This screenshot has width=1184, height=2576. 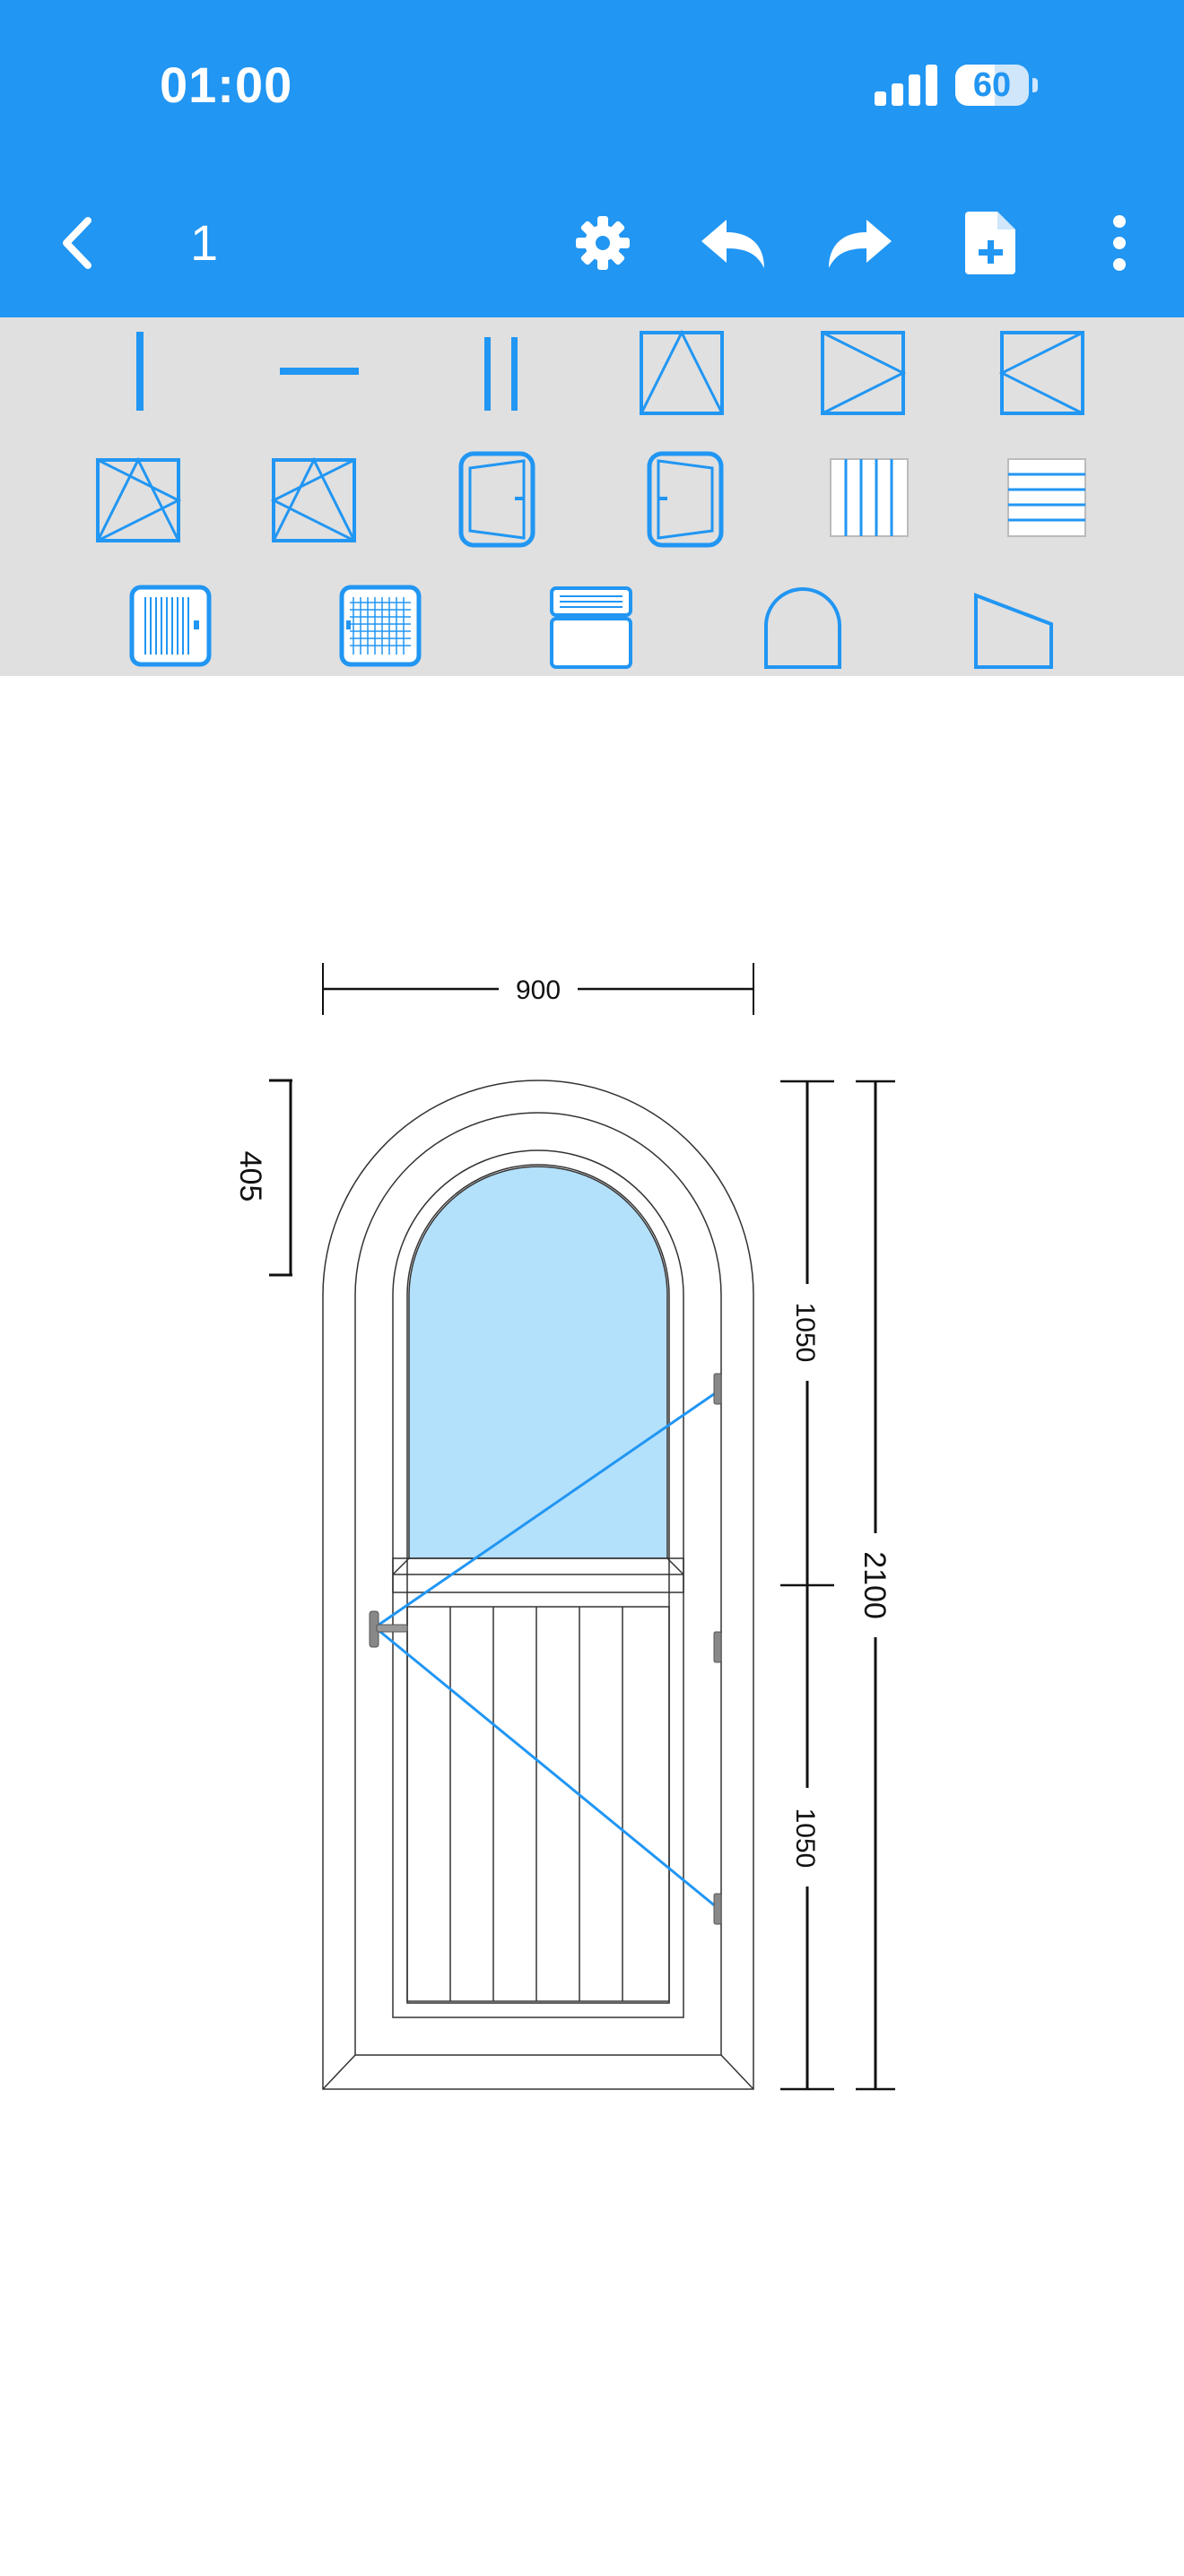 What do you see at coordinates (717, 1649) in the screenshot?
I see `hinges` at bounding box center [717, 1649].